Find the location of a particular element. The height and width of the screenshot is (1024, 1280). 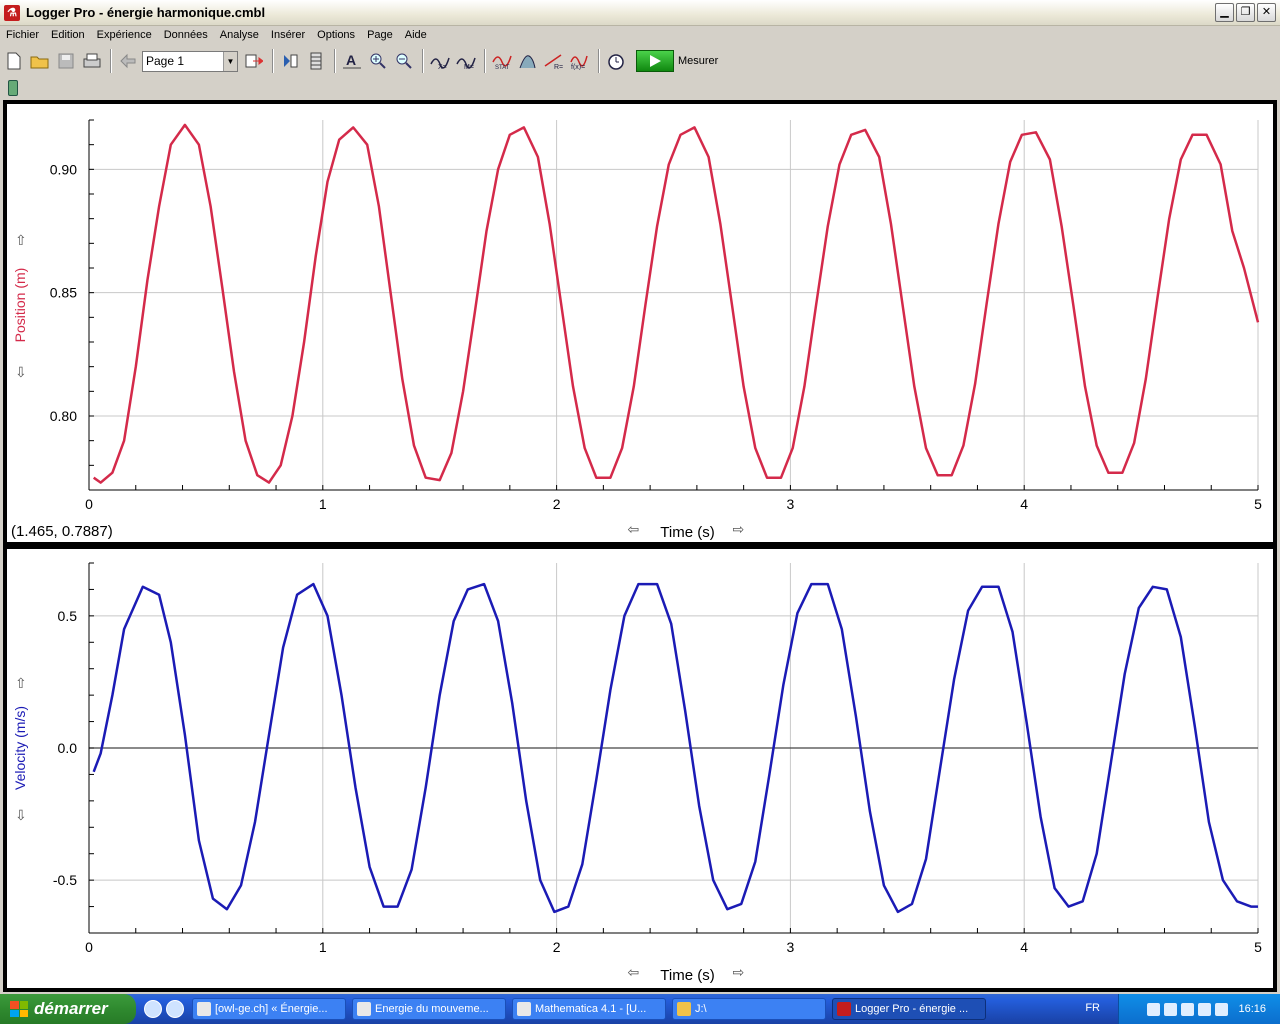

integral-icon is located at coordinates (528, 61).